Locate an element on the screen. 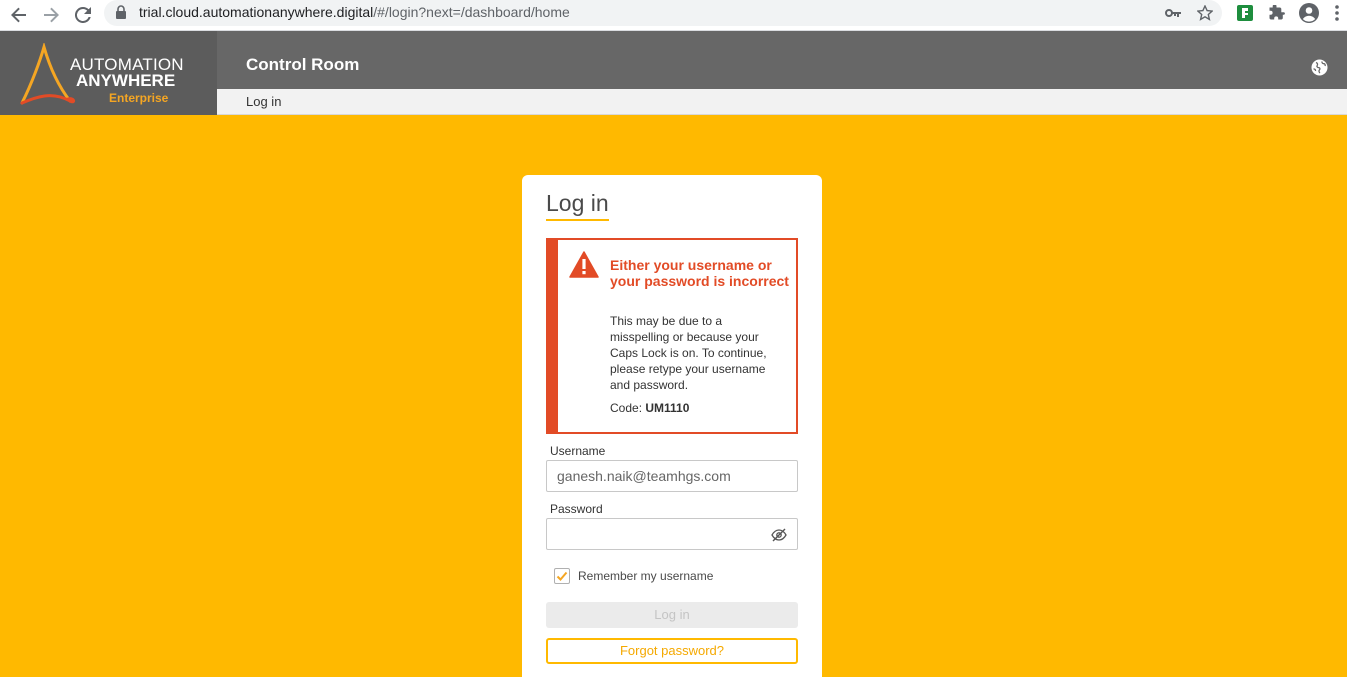  forward-arrow-icon is located at coordinates (51, 15).